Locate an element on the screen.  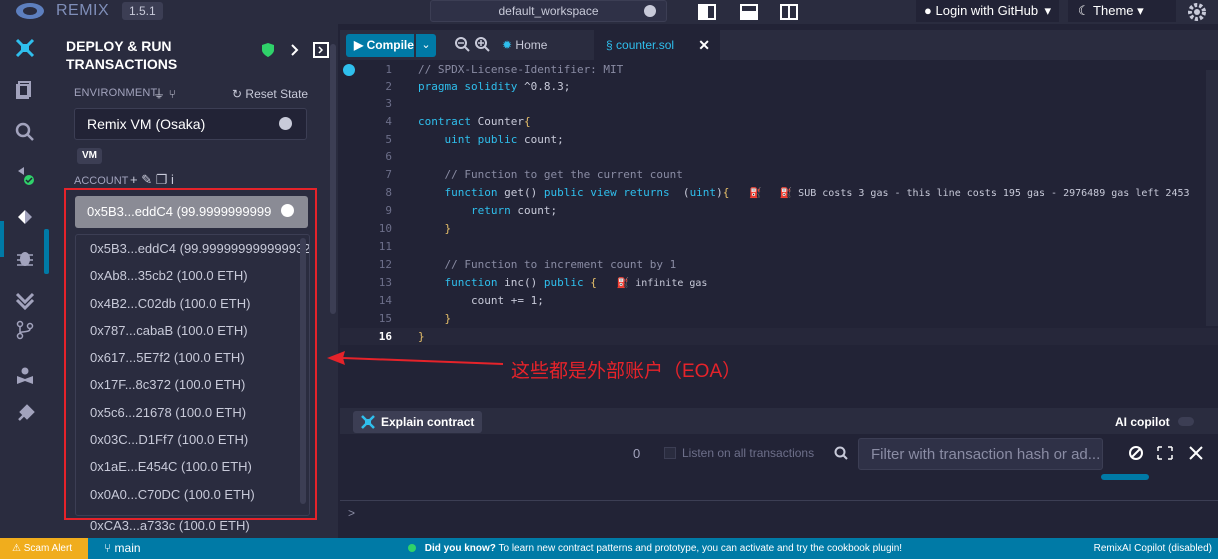
zoom-controls is located at coordinates (472, 44).